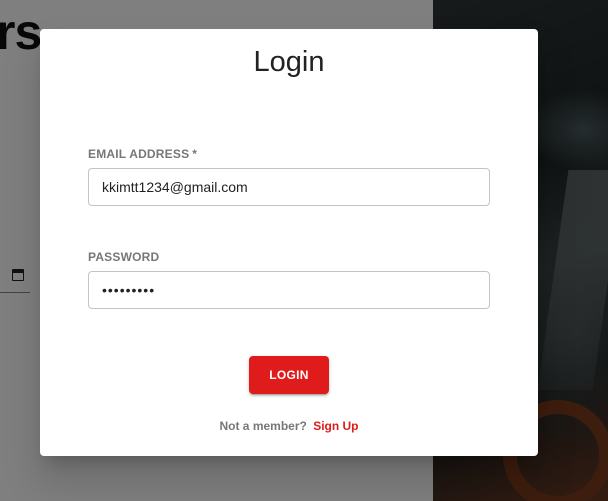  What do you see at coordinates (289, 290) in the screenshot?
I see `password-field` at bounding box center [289, 290].